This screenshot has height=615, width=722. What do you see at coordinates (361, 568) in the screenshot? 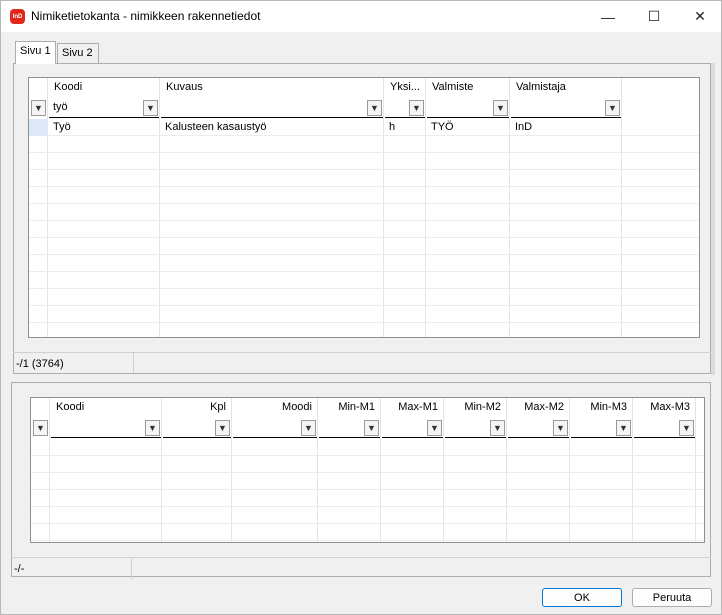
I see `status-bar-lower: -/-` at bounding box center [361, 568].